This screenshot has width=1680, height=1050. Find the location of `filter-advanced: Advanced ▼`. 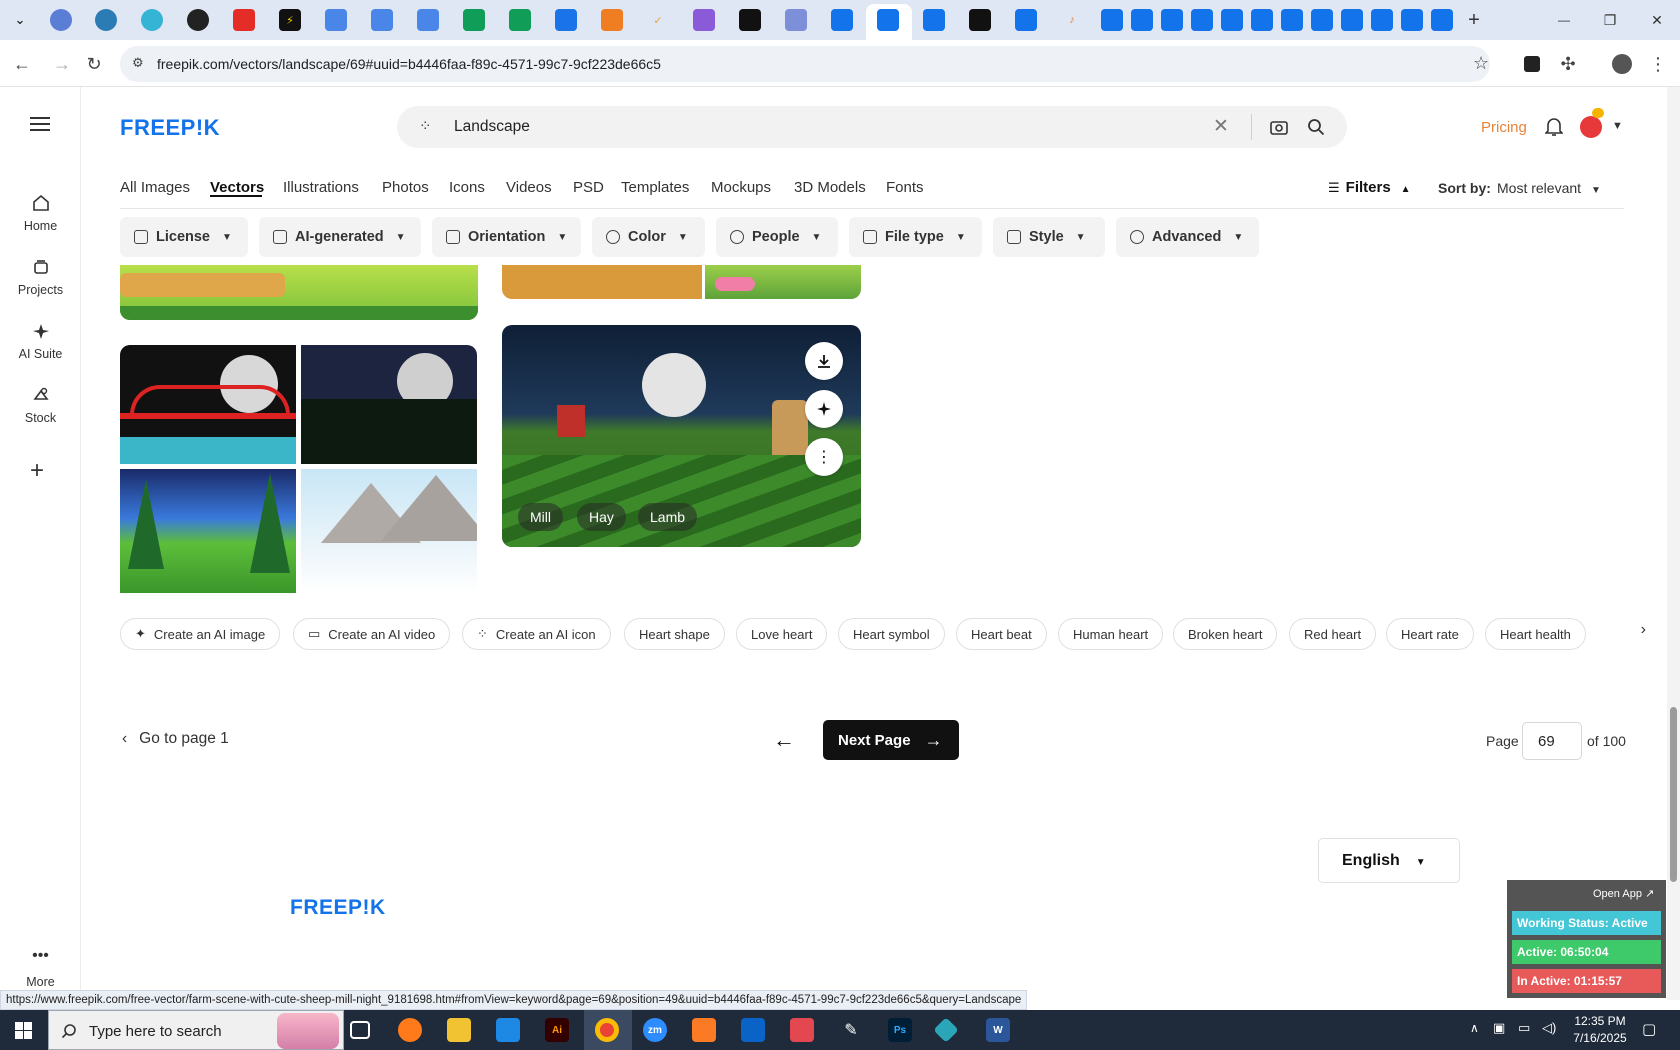

filter-advanced: Advanced ▼ is located at coordinates (1187, 237).